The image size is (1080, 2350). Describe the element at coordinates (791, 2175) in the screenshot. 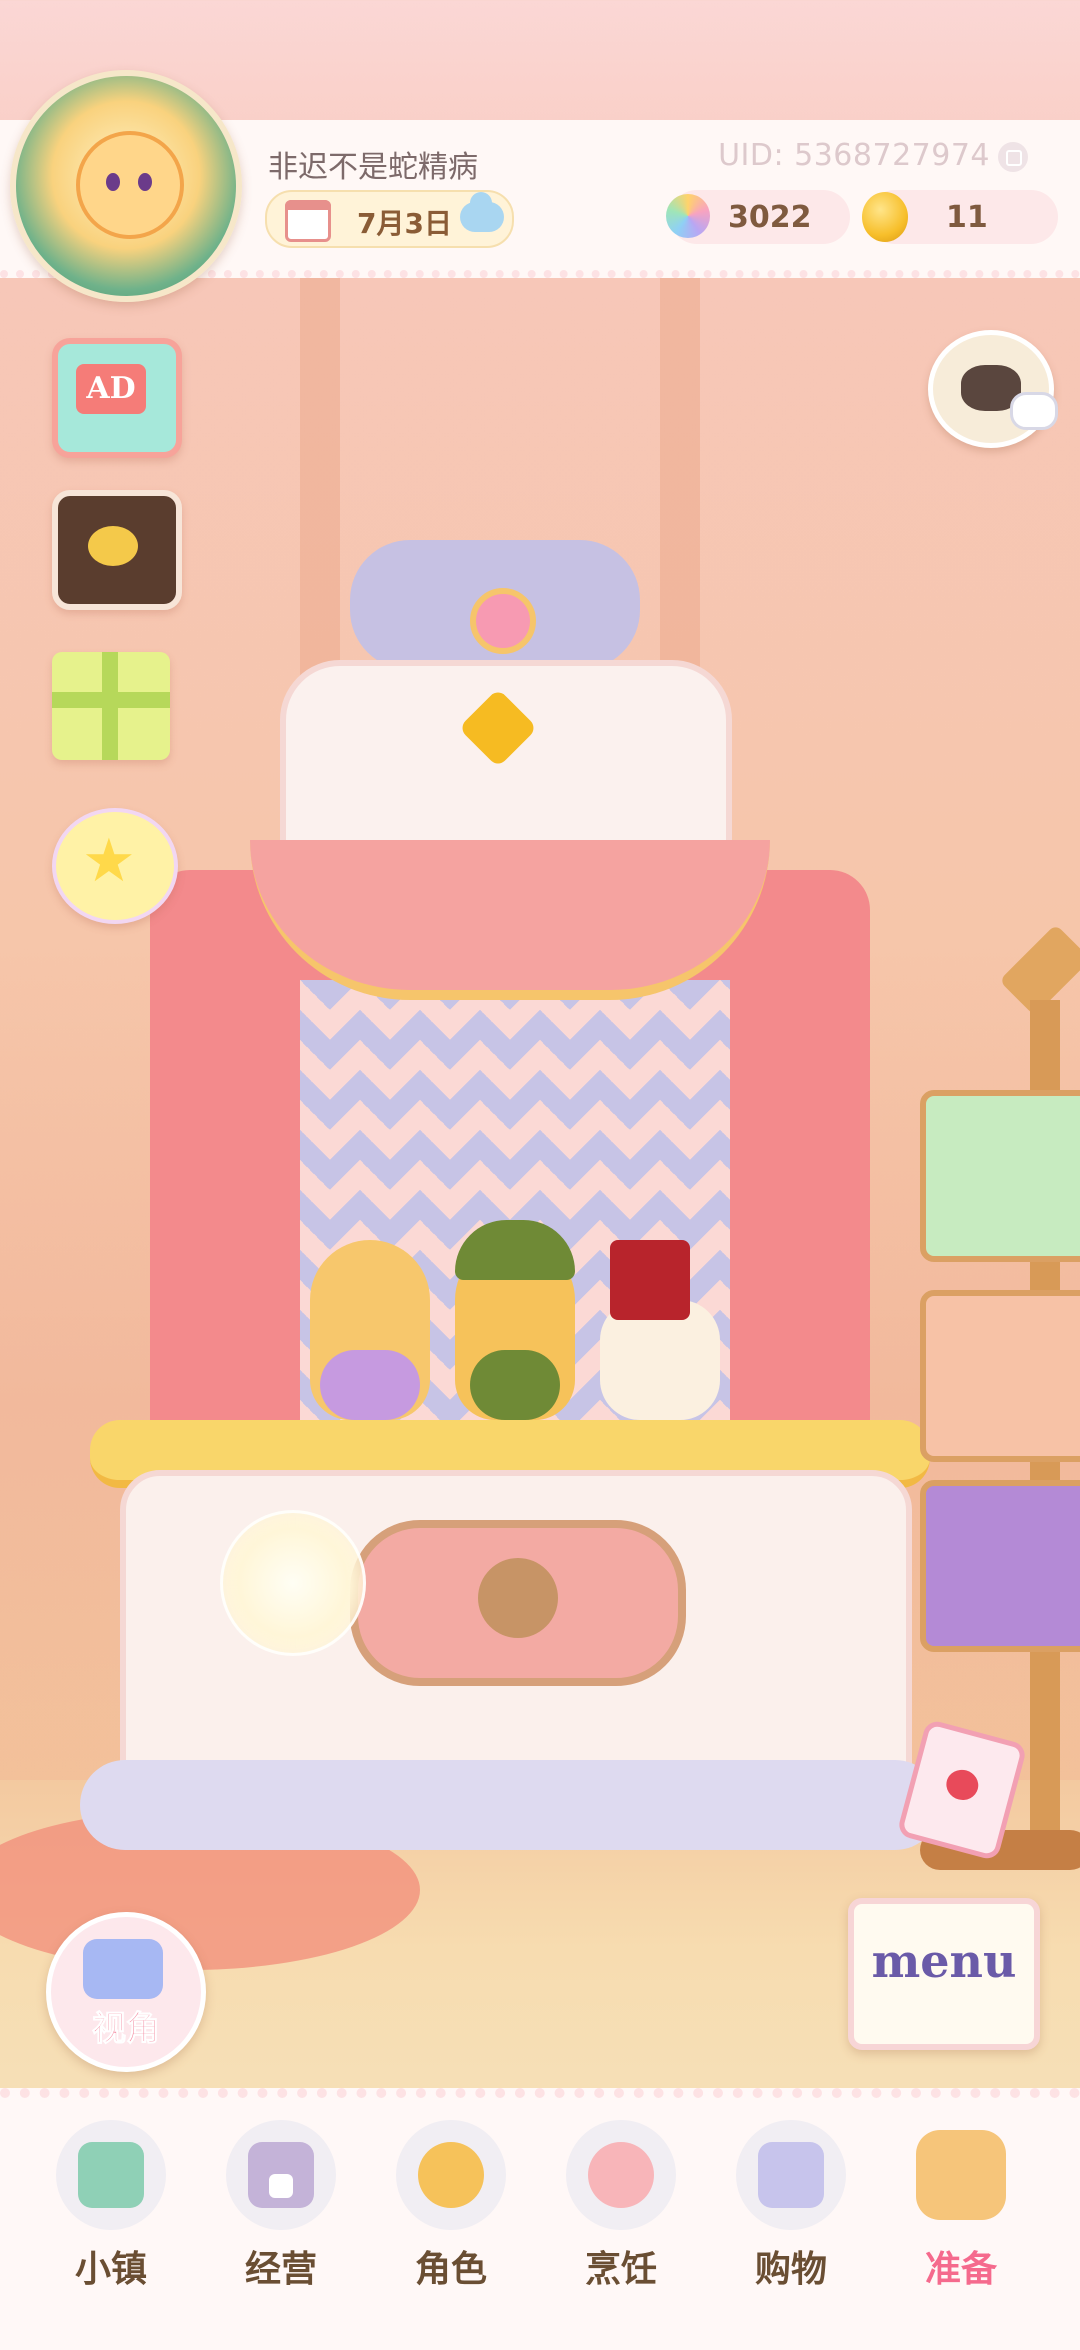

I see `shopping-bag-icon` at that location.